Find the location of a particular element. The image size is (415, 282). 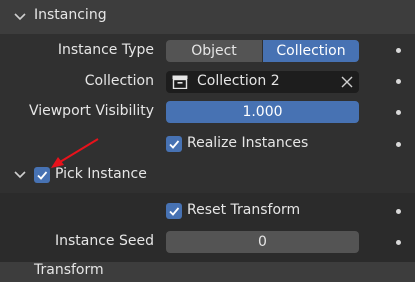

realize-instances-checkbox is located at coordinates (174, 144).